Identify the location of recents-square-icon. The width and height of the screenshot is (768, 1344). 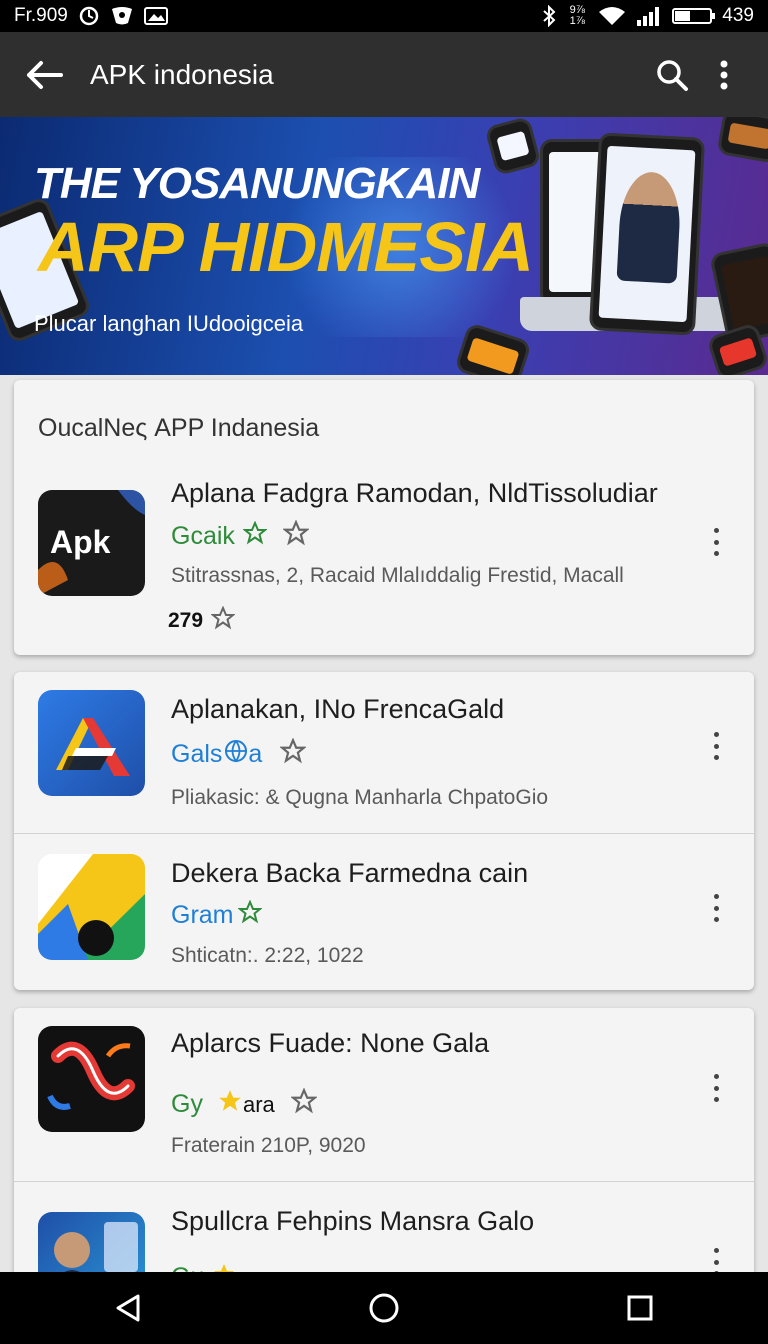
(640, 1308).